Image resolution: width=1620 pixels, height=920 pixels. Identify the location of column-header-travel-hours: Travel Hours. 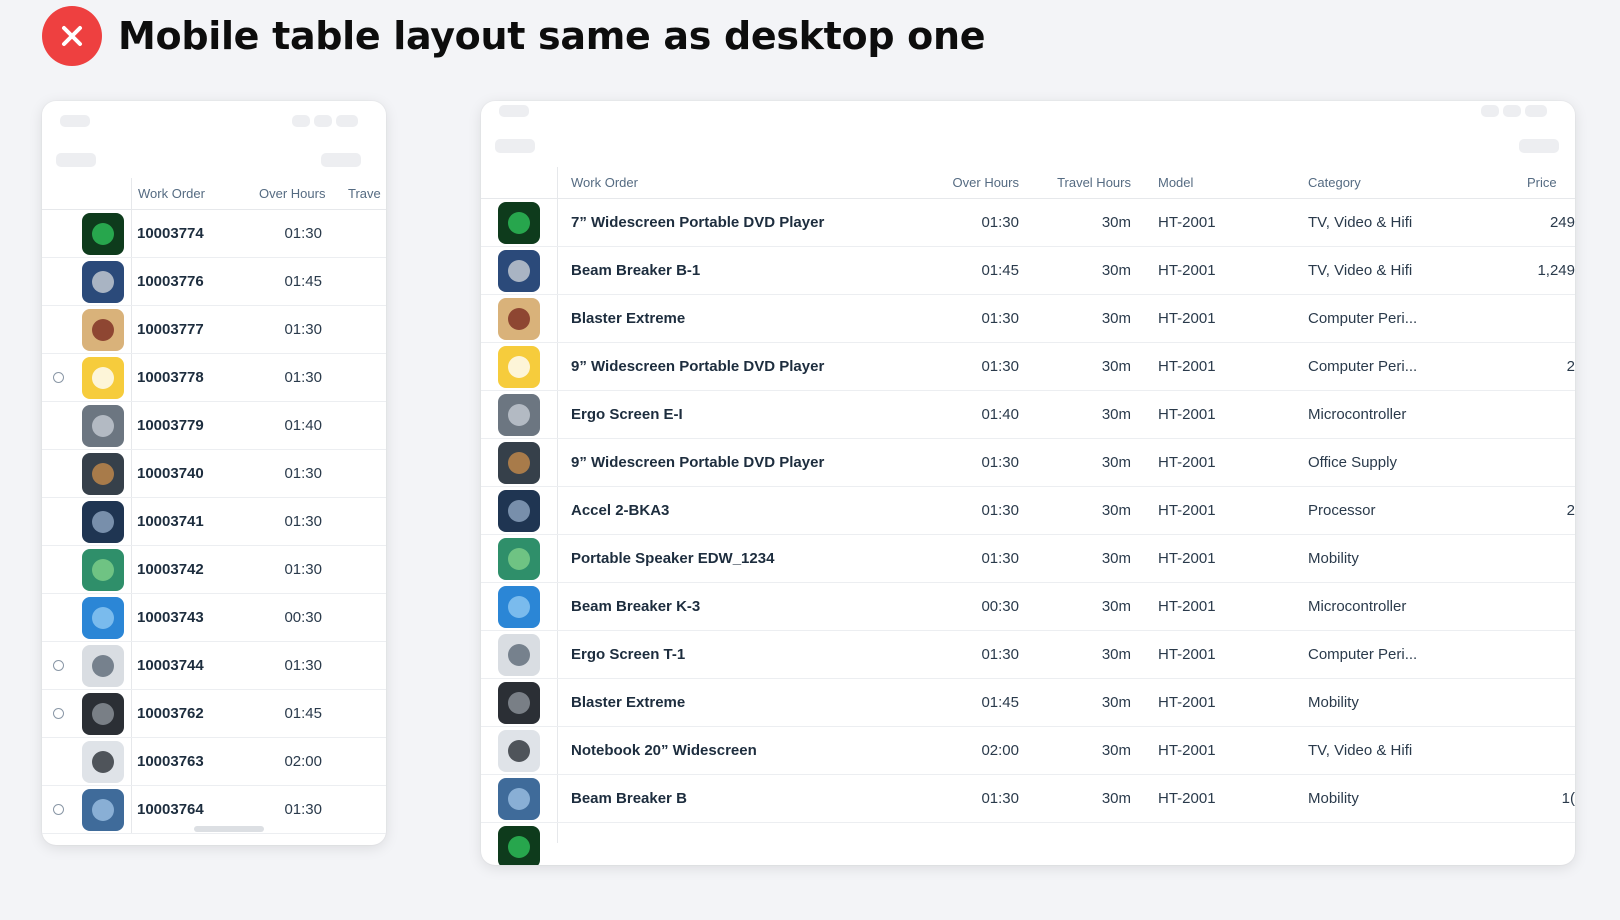
(1081, 182).